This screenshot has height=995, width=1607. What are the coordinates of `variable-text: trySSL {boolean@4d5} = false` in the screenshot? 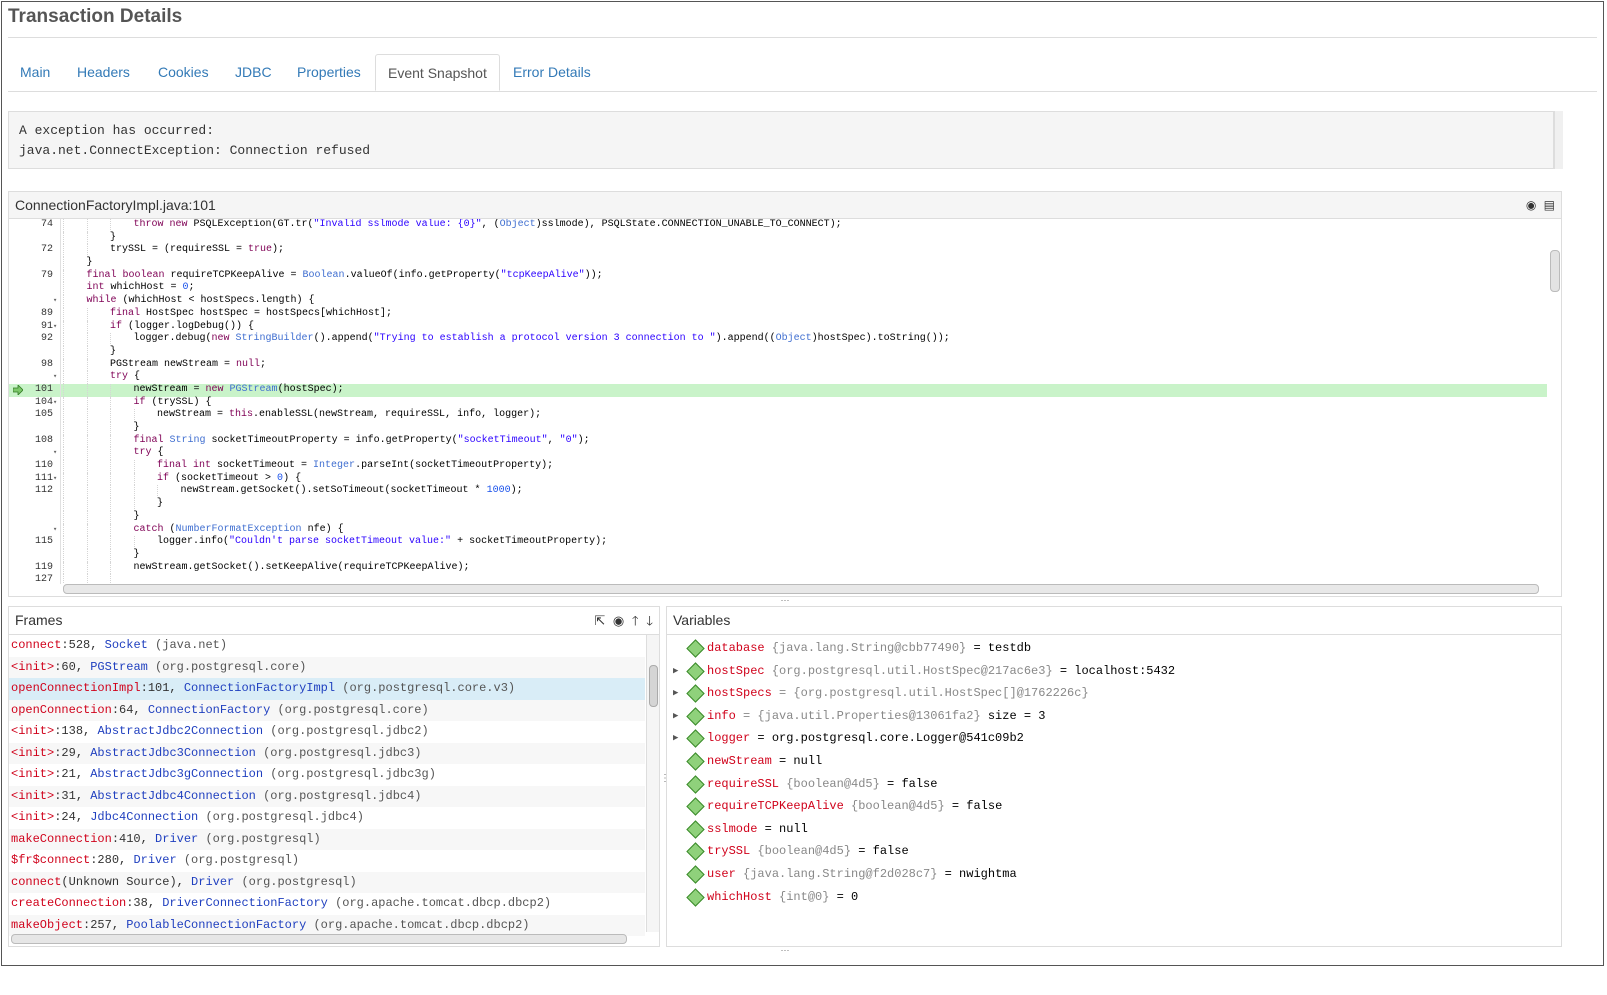 It's located at (808, 851).